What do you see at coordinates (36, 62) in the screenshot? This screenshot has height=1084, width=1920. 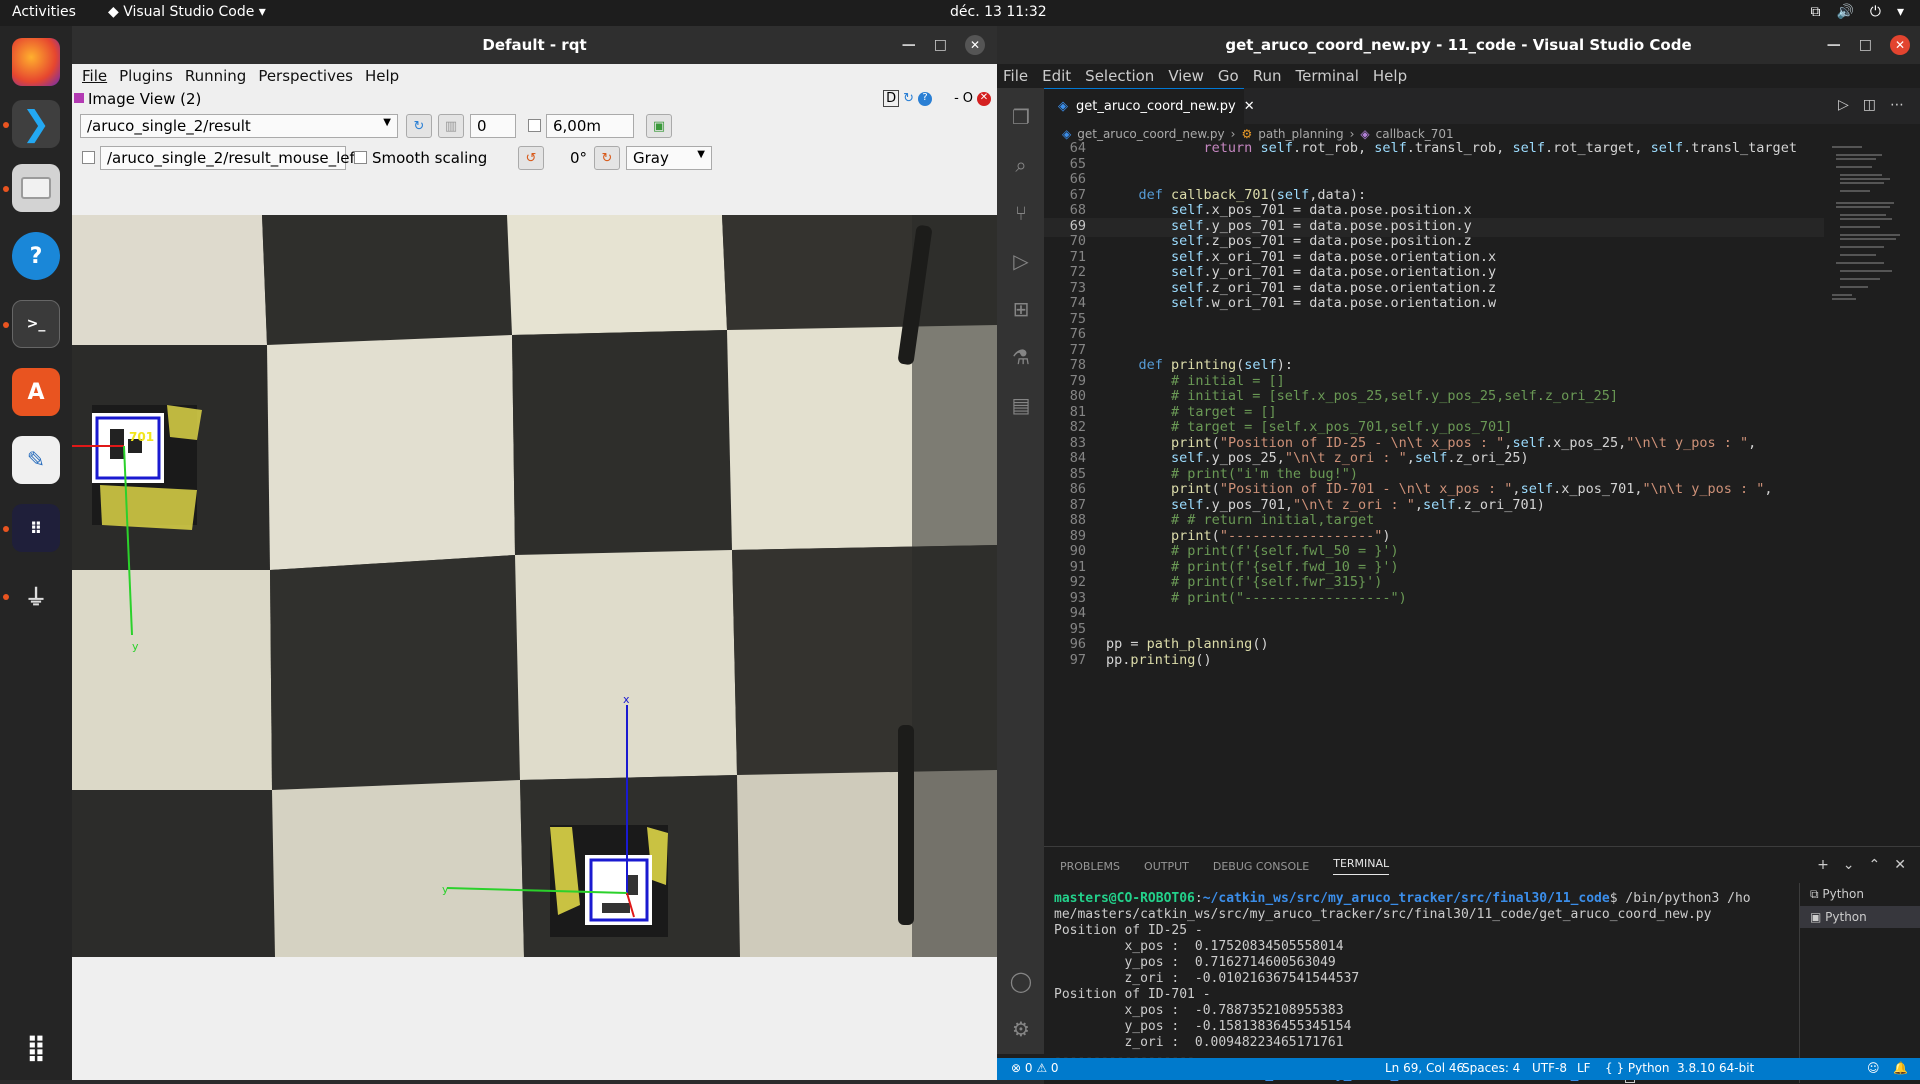 I see `firefox-icon` at bounding box center [36, 62].